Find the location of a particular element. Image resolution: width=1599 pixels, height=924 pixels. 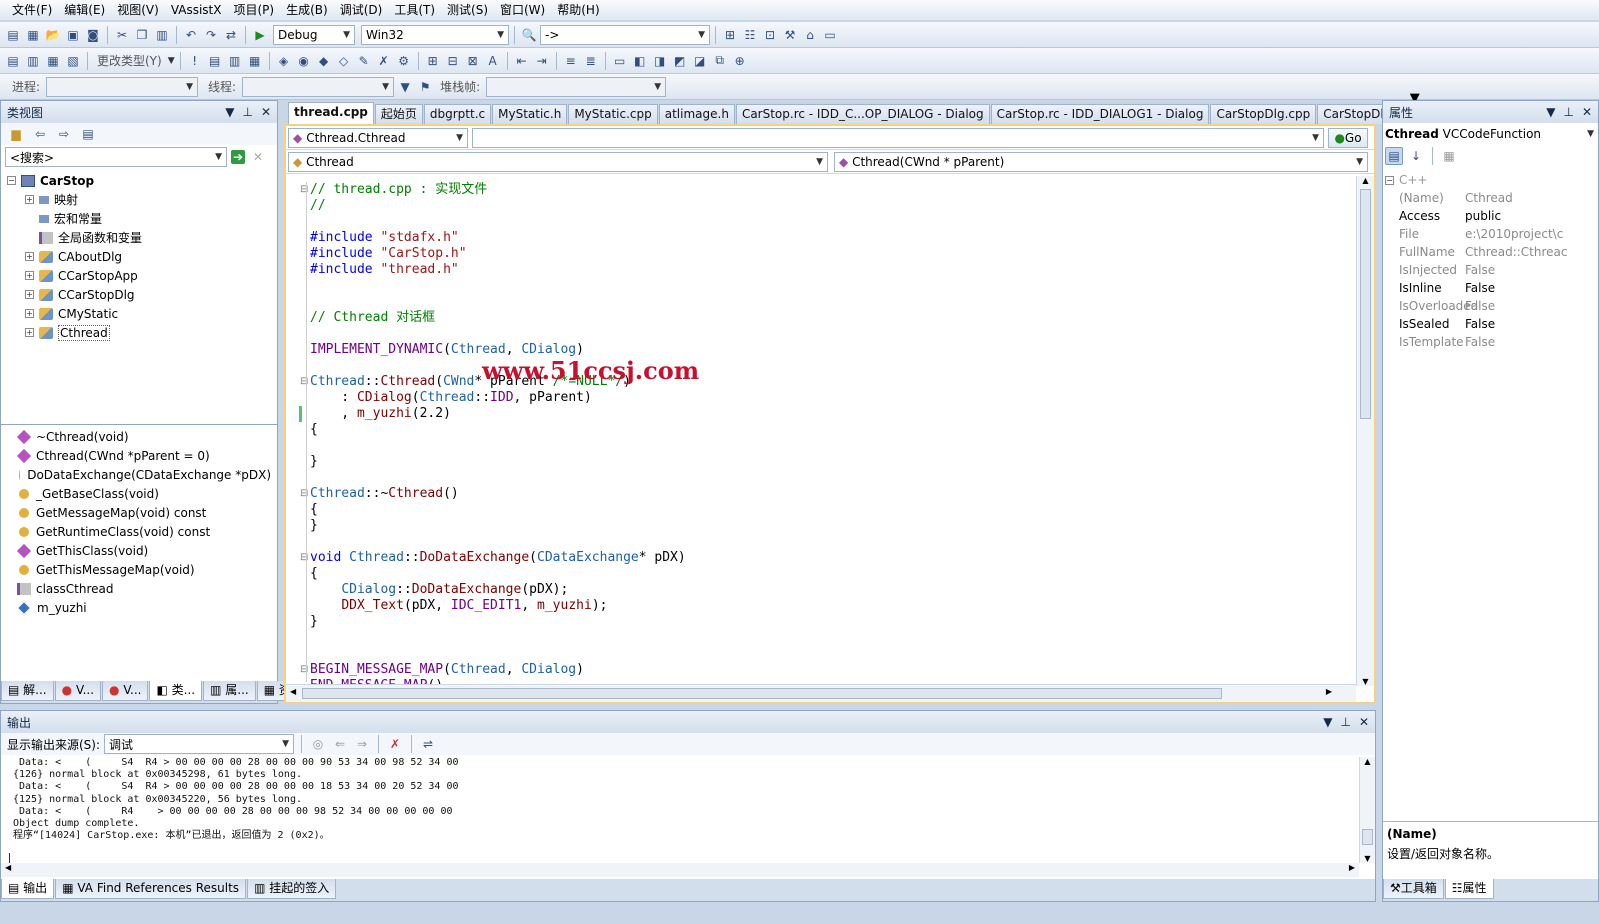

bookmark-icon-6: ⧉ is located at coordinates (720, 61).